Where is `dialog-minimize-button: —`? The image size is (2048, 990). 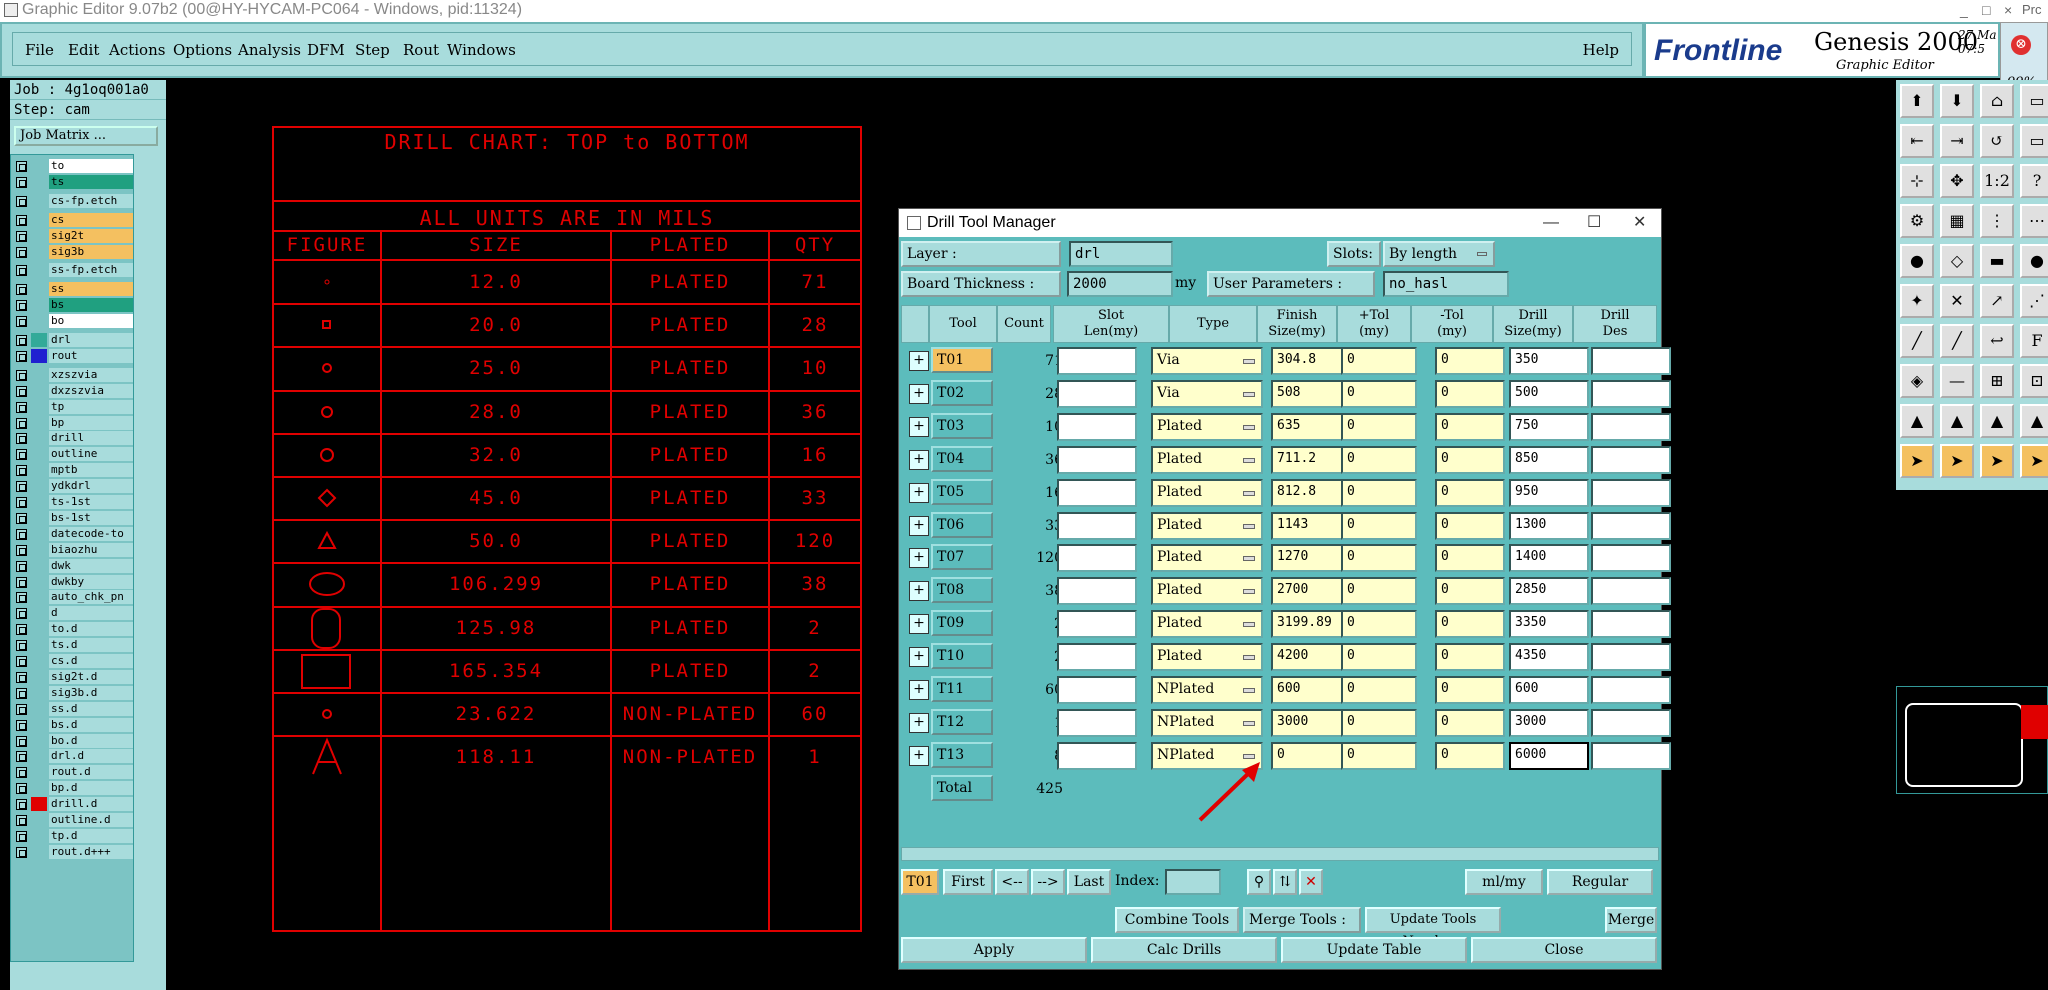 dialog-minimize-button: — is located at coordinates (1551, 223).